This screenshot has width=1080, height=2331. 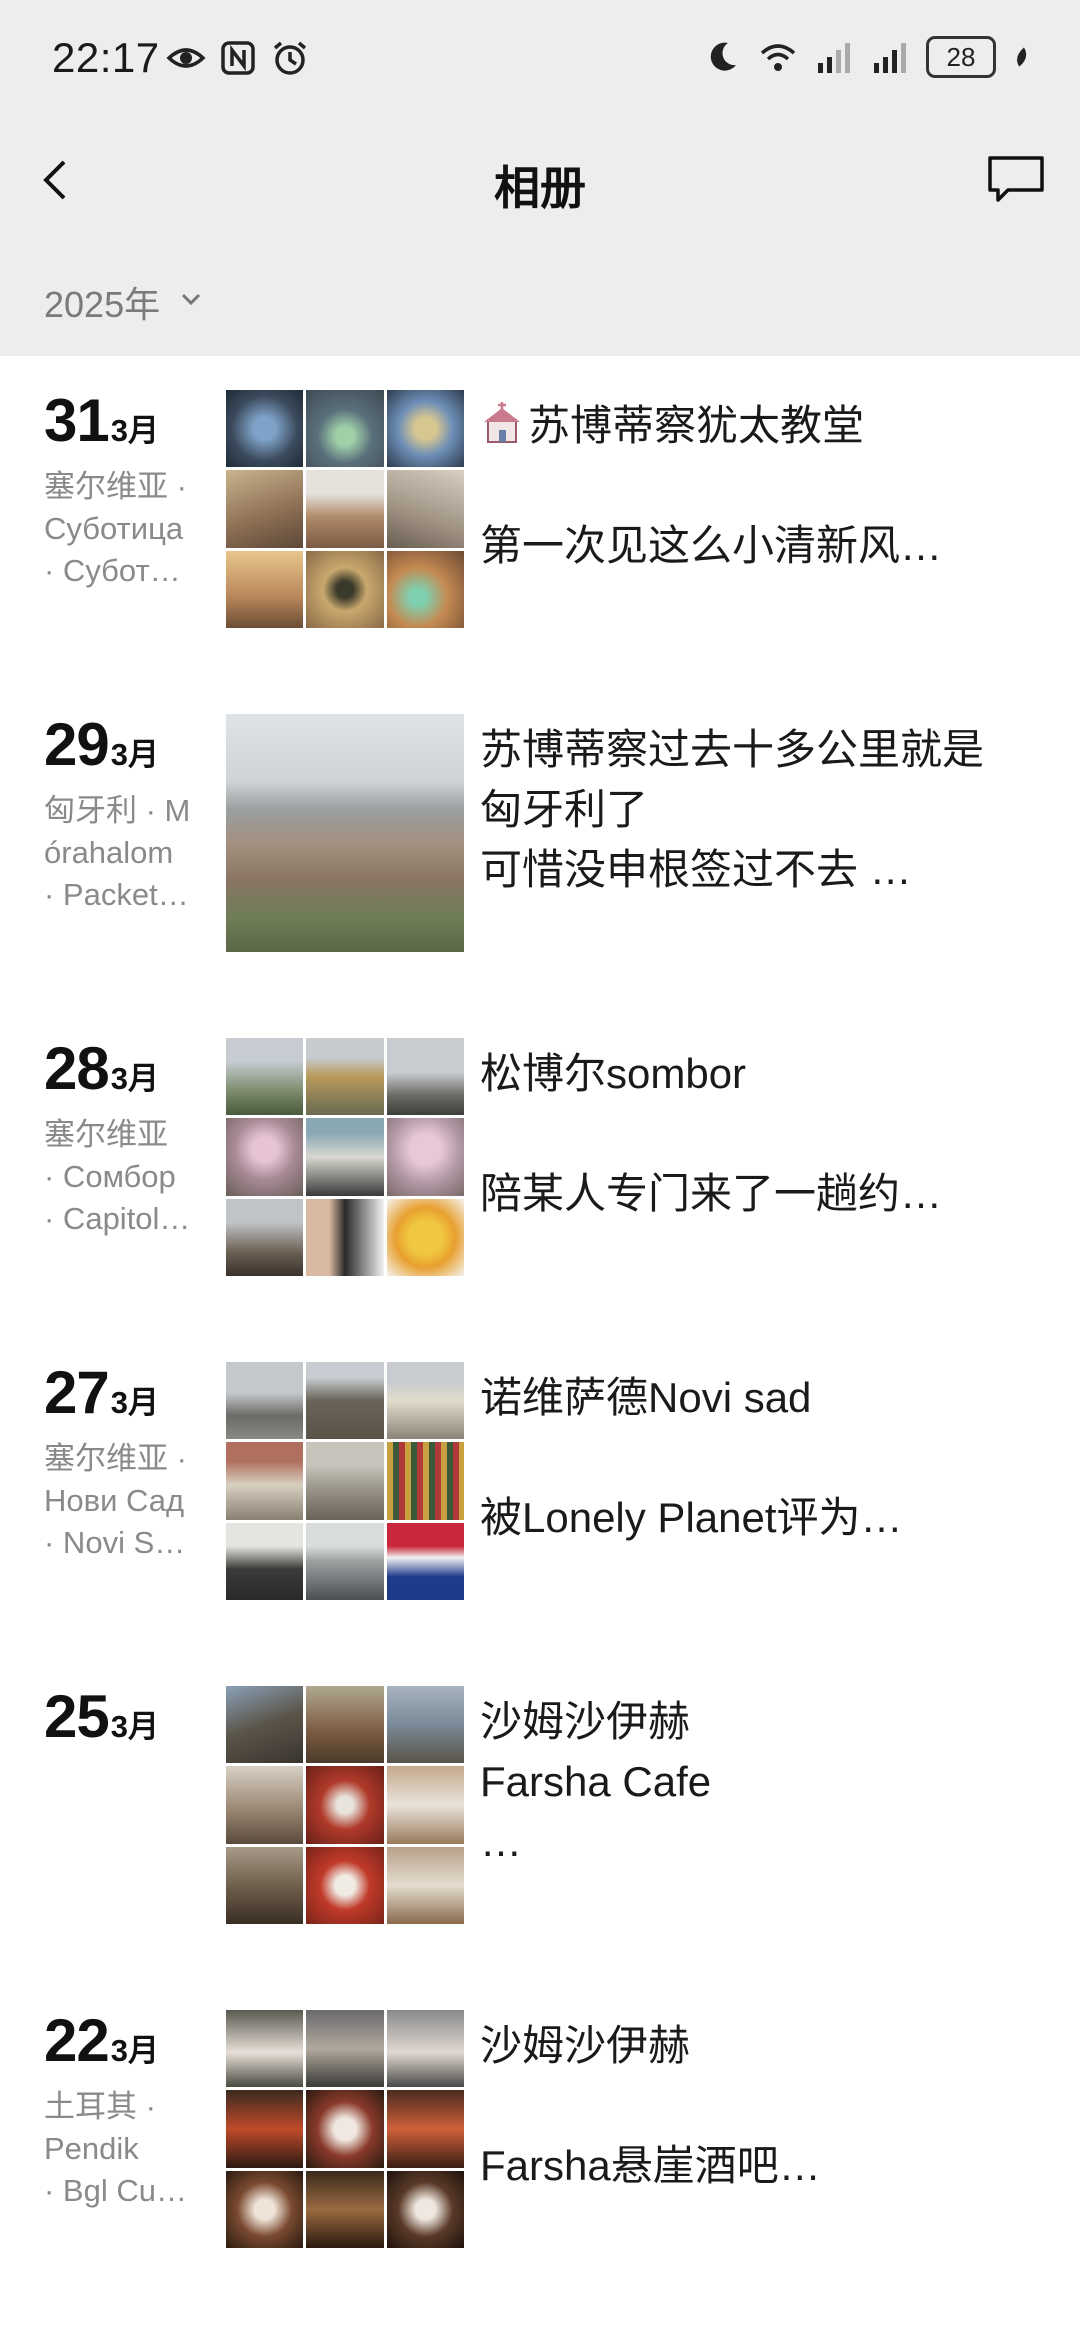 What do you see at coordinates (290, 58) in the screenshot?
I see `alarm-icon` at bounding box center [290, 58].